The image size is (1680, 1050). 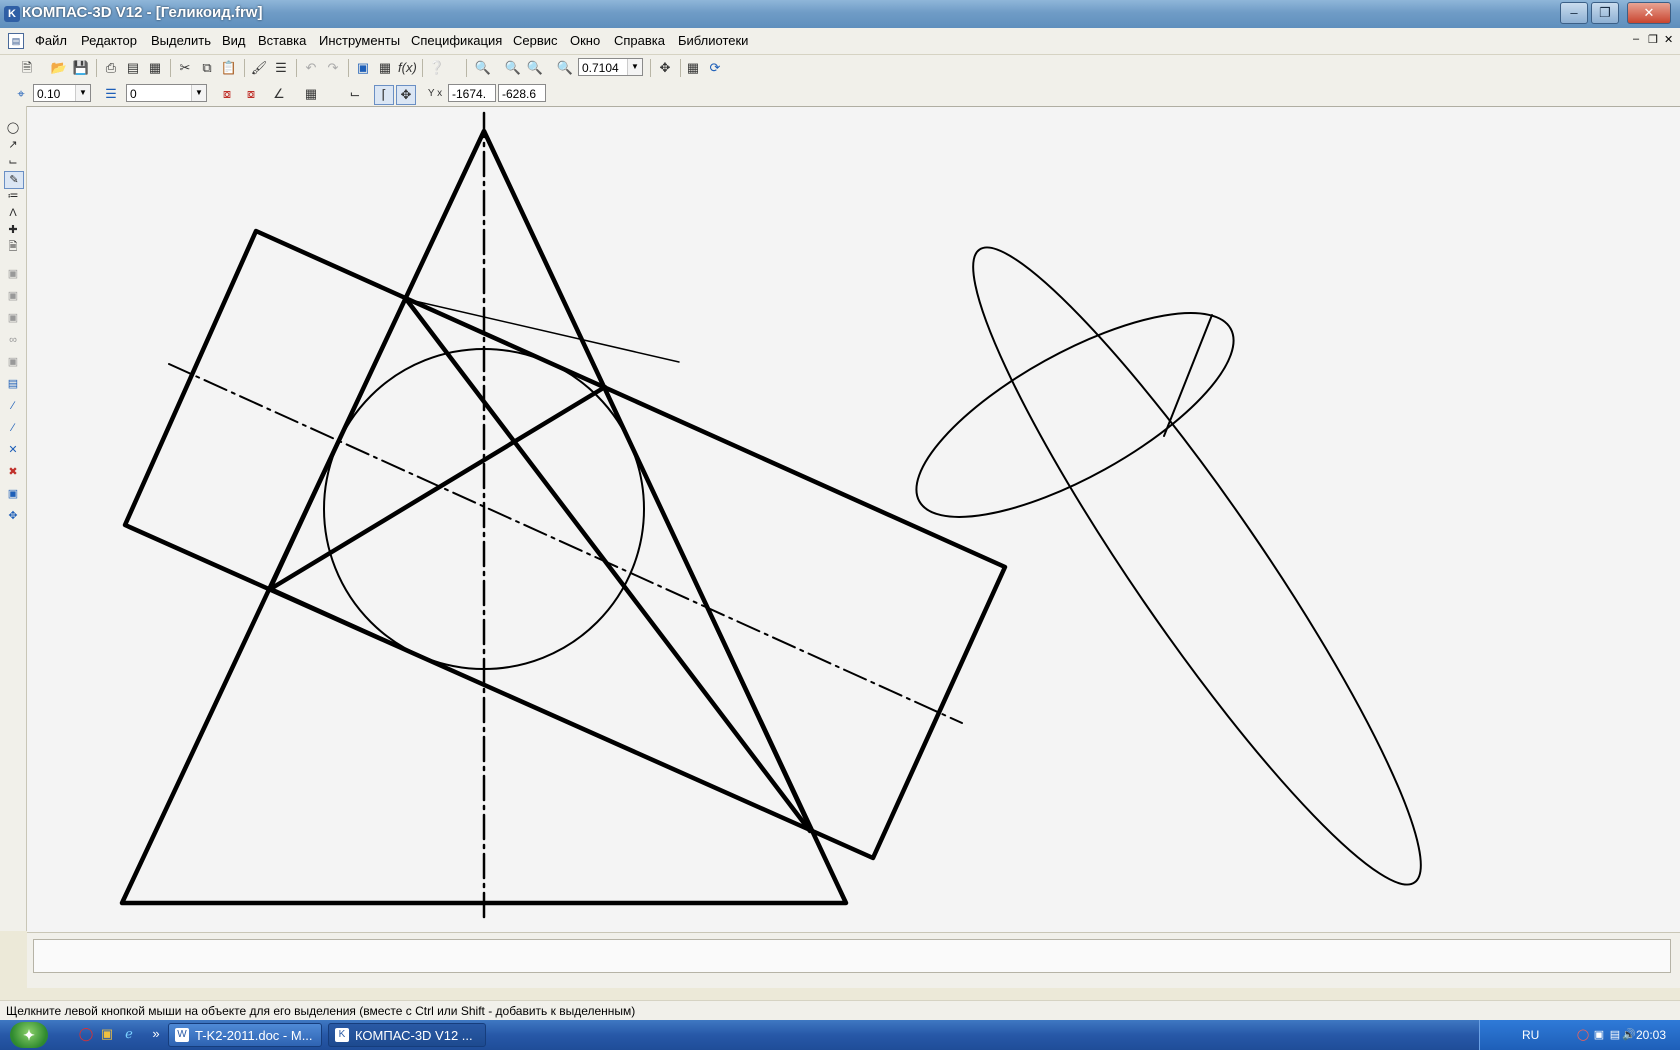 What do you see at coordinates (541, 709) in the screenshot?
I see `thin-line-b` at bounding box center [541, 709].